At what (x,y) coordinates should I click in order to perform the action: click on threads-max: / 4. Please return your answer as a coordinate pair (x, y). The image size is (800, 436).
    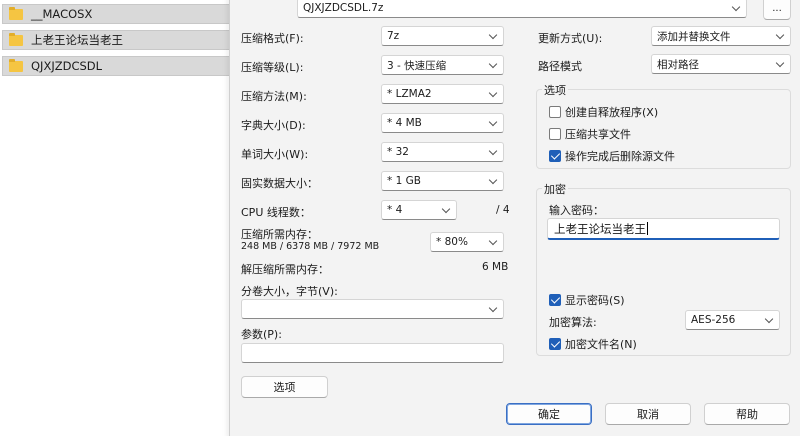
    Looking at the image, I should click on (503, 210).